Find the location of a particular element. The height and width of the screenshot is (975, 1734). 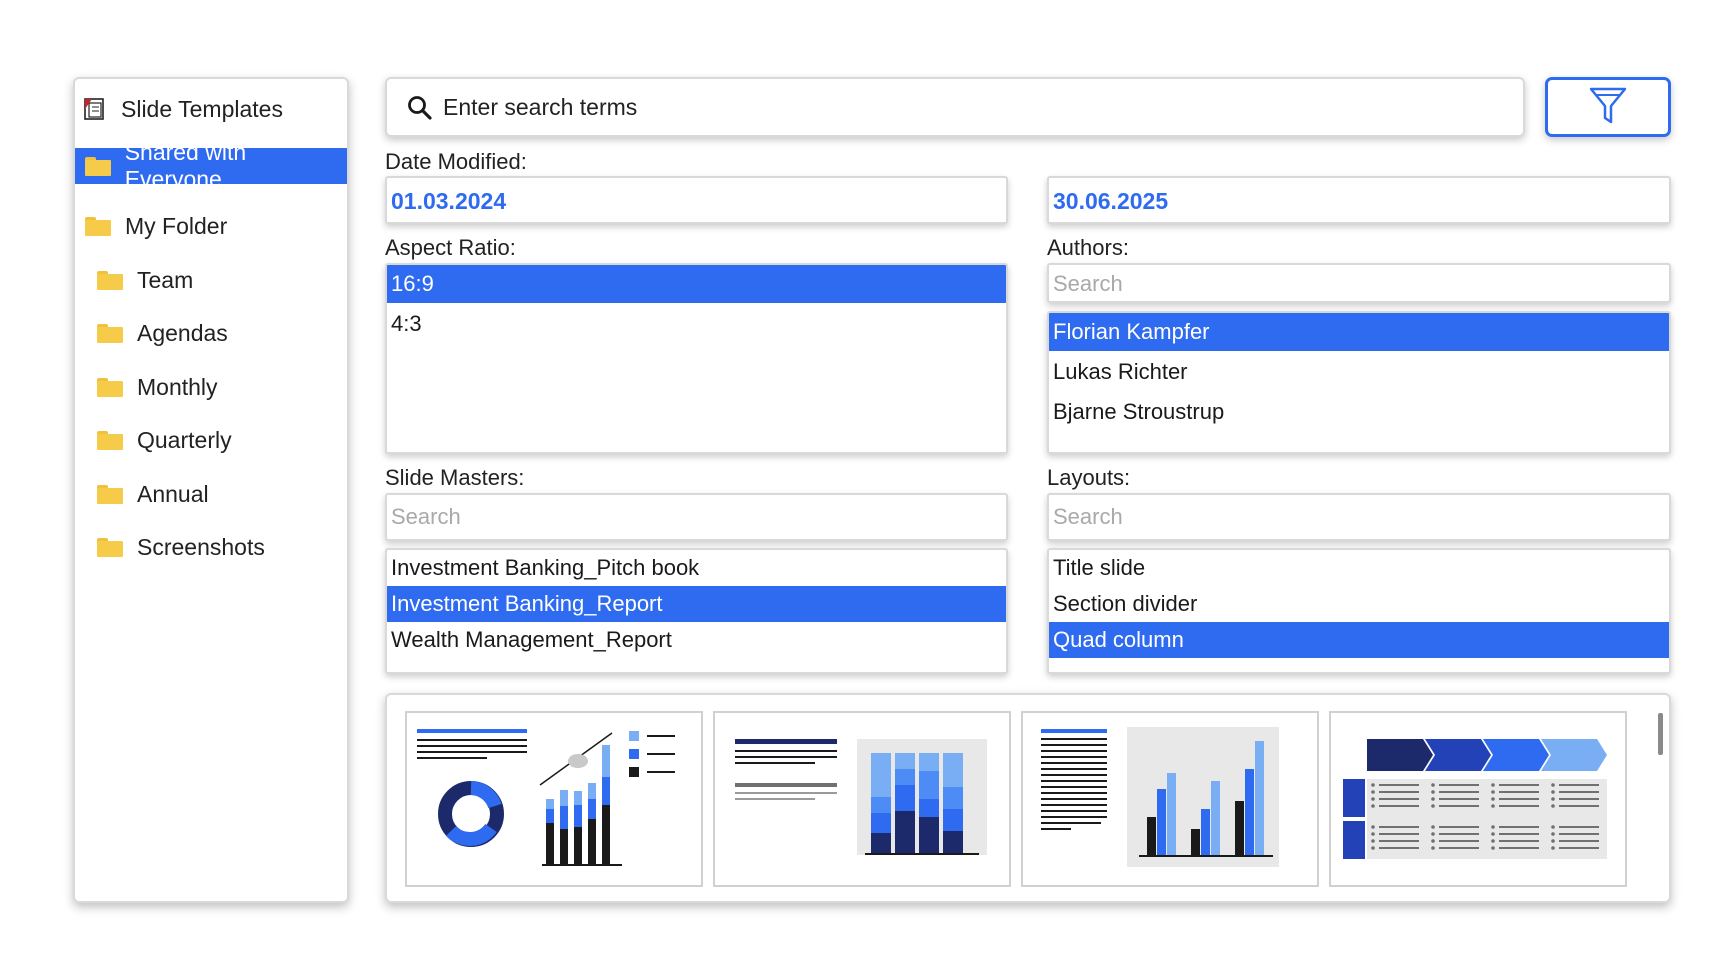

date-from-value: 01.03.2024 is located at coordinates (449, 201).